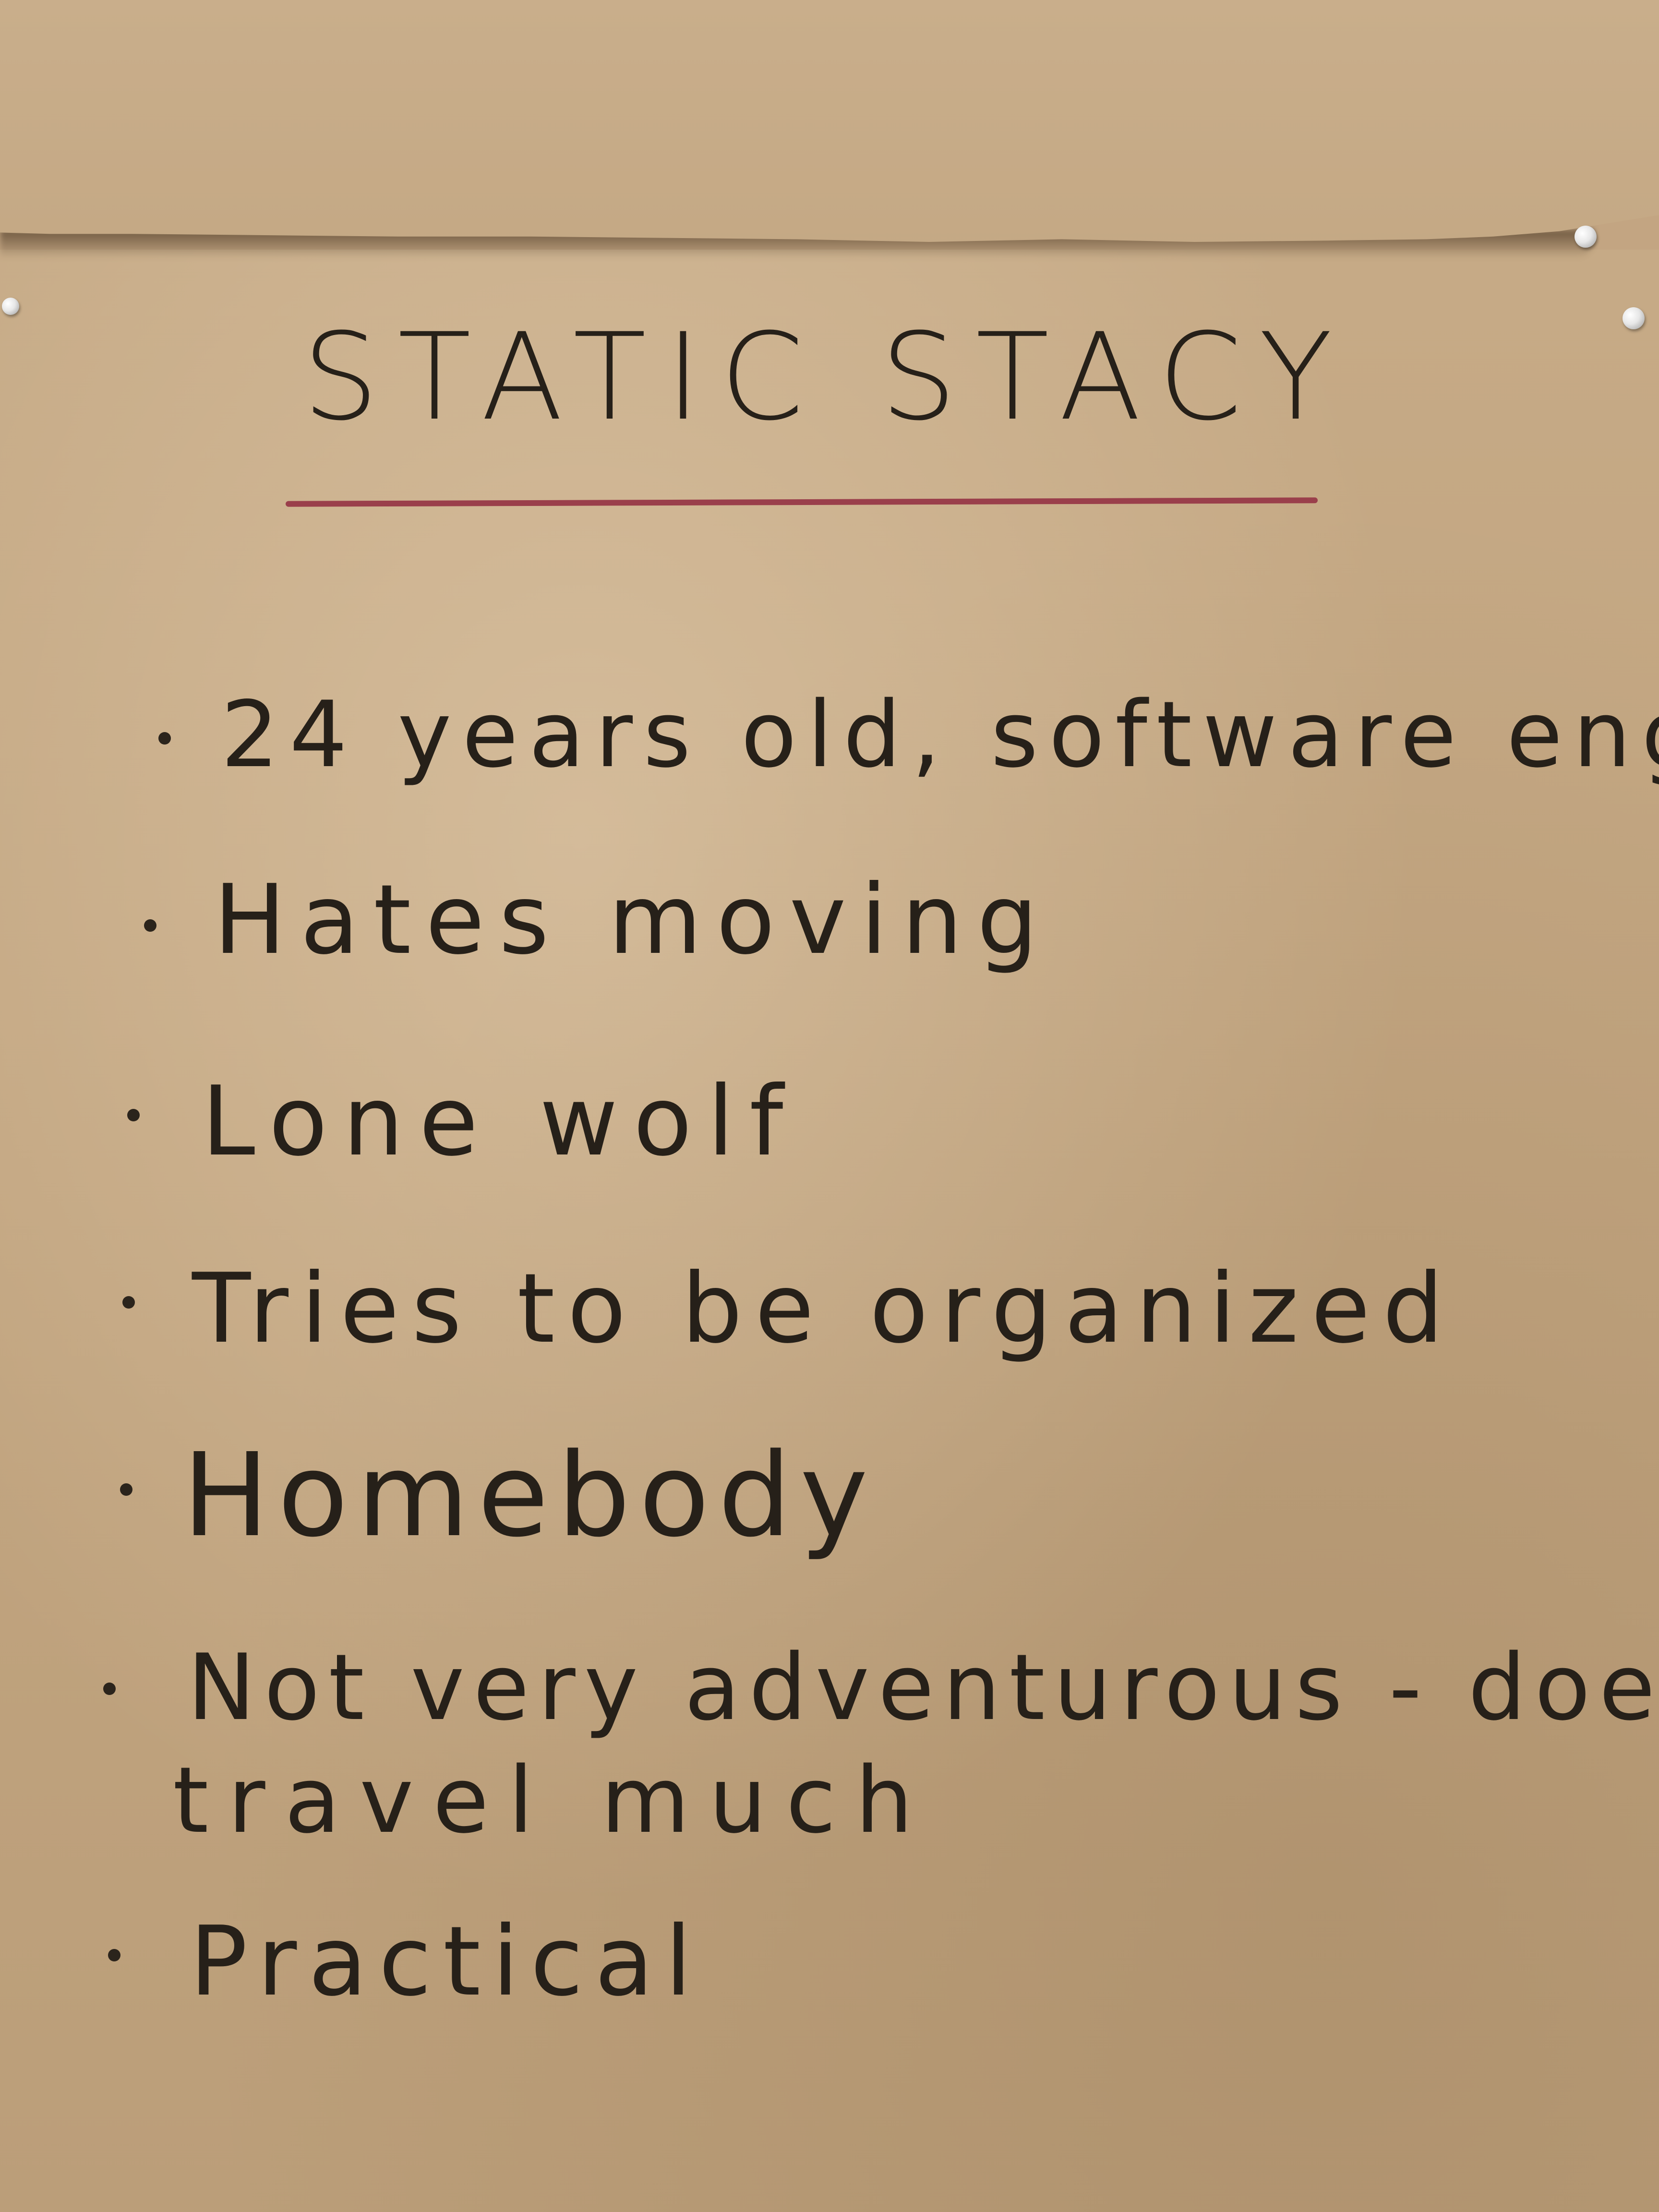 This screenshot has height=2212, width=1659. I want to click on list-item: Not very adventurous - doesn't, so click(923, 1688).